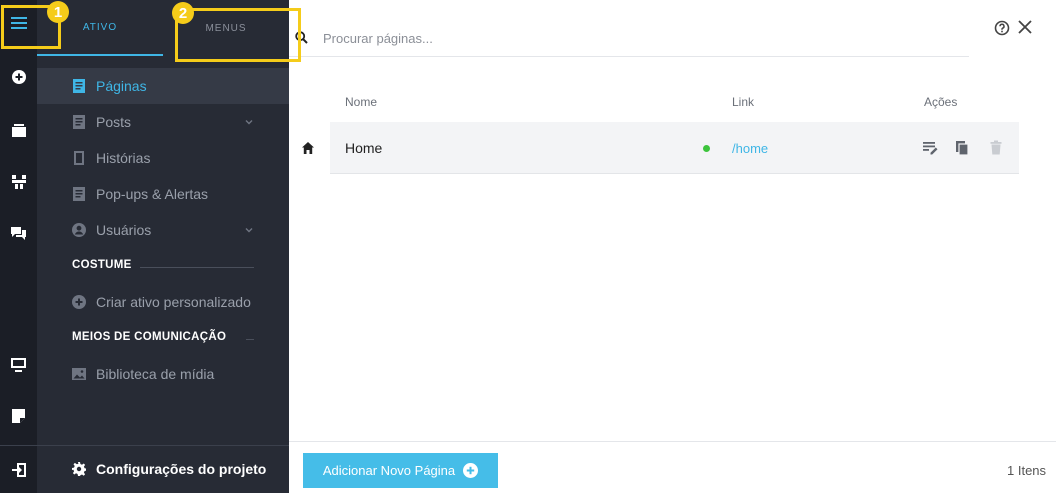  I want to click on icon-rail, so click(18, 246).